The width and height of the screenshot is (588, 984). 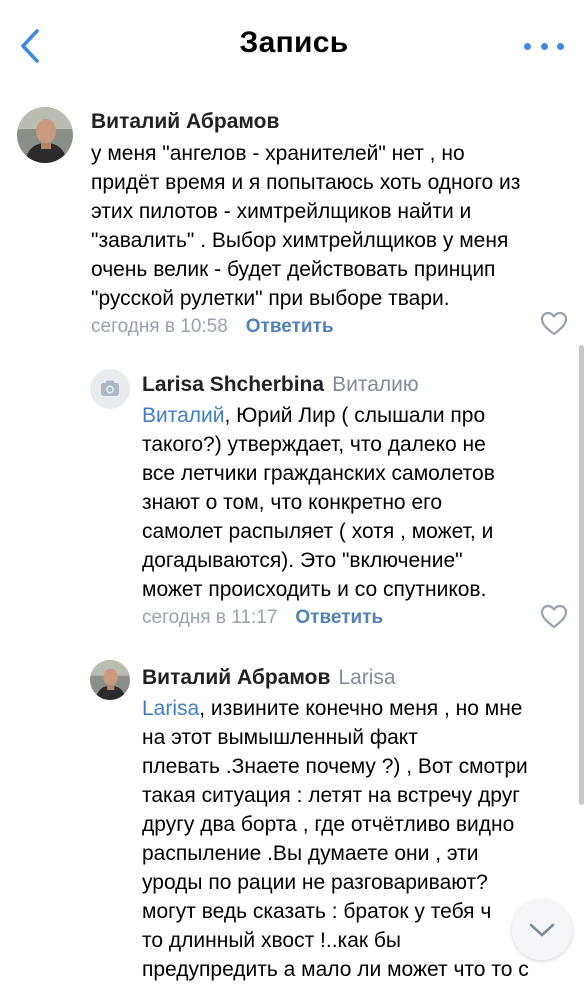 I want to click on comment-time: сегодня в 11:17, so click(x=210, y=617).